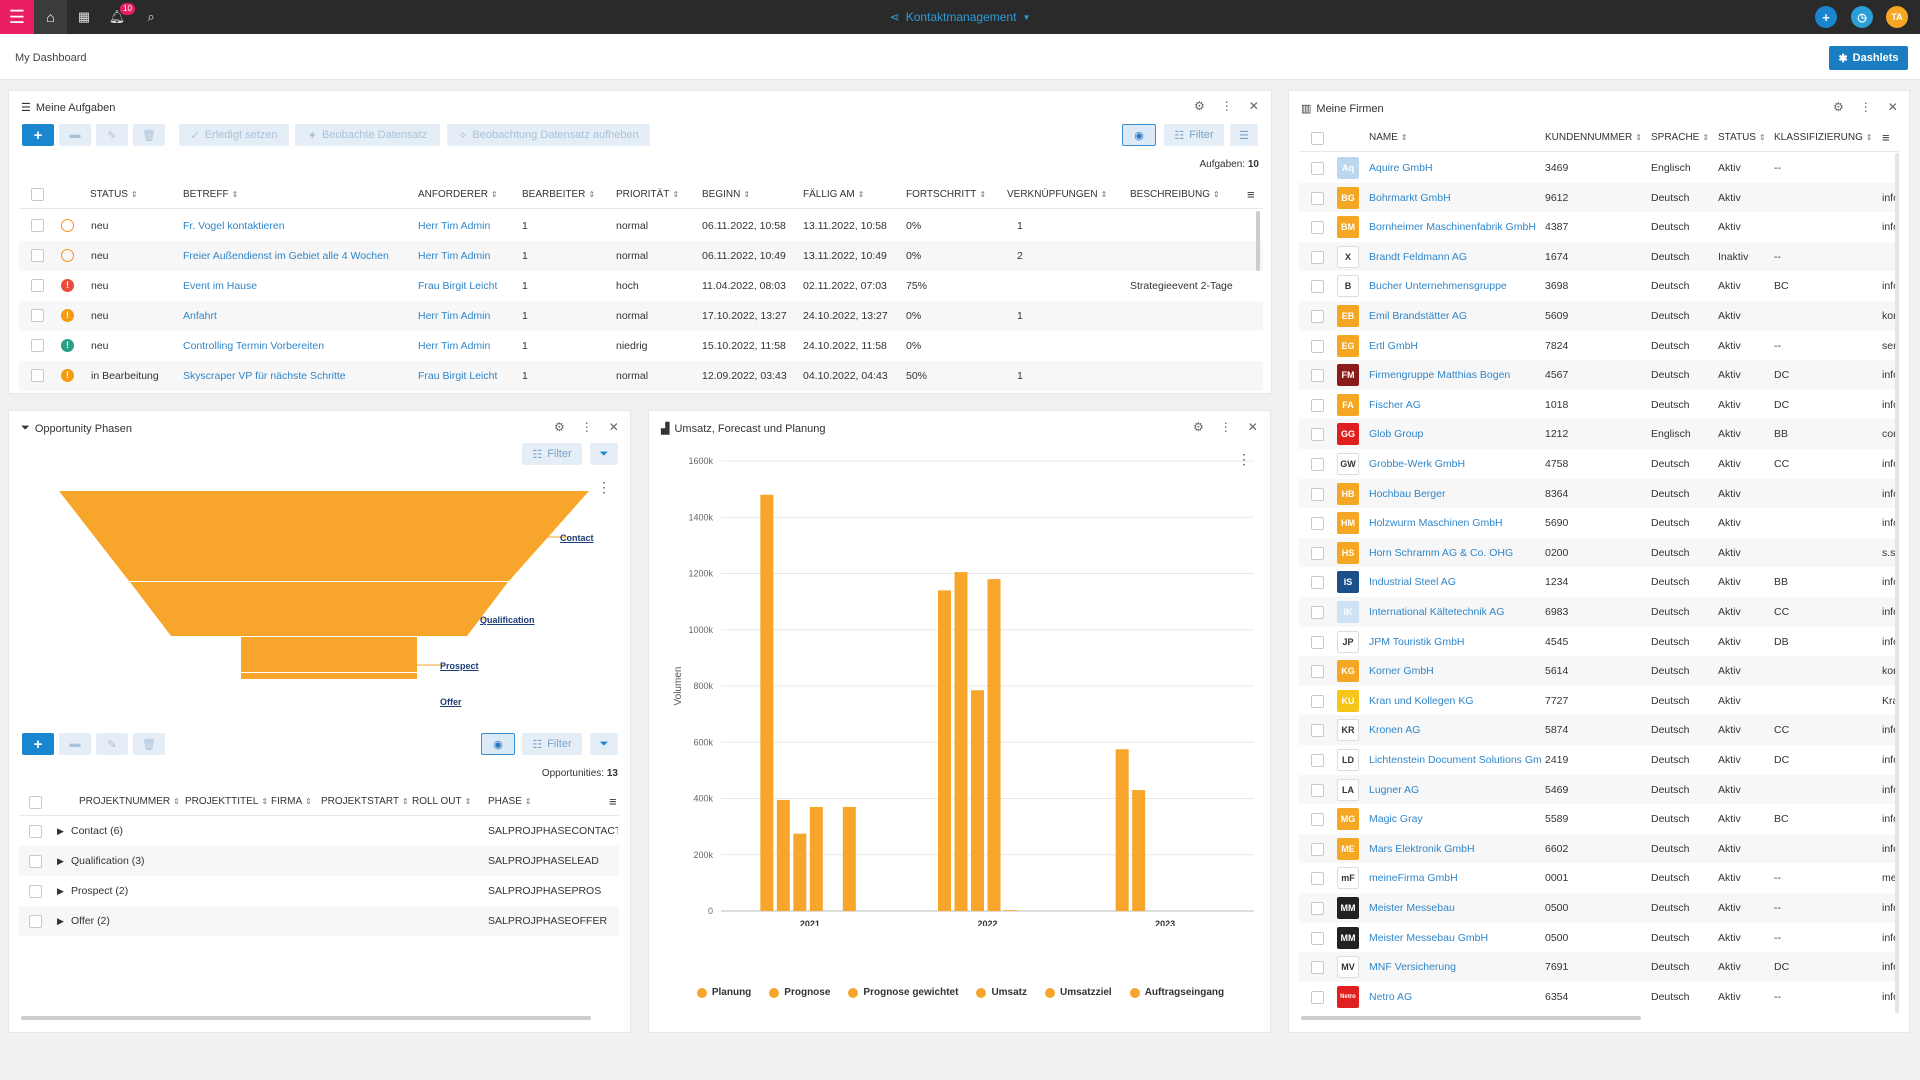 The height and width of the screenshot is (1080, 1920). Describe the element at coordinates (1244, 135) in the screenshot. I see `list-view-button: ☰` at that location.